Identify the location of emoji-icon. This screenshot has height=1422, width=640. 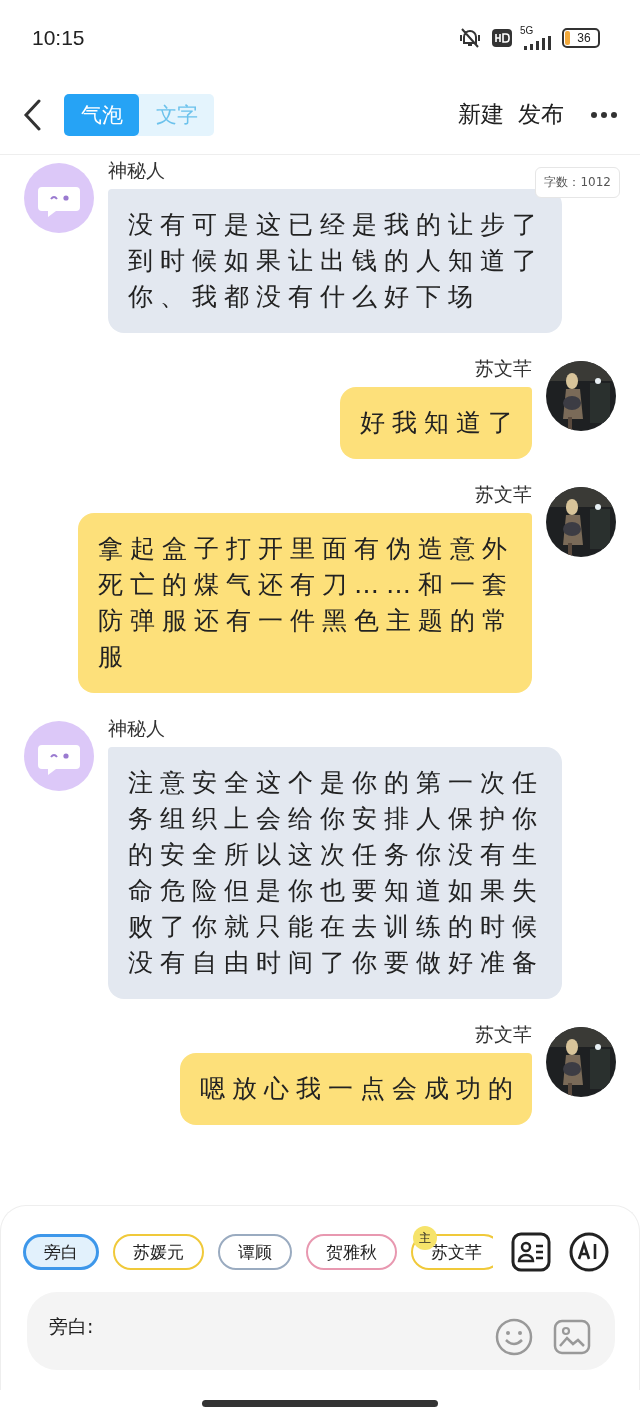
(514, 1337).